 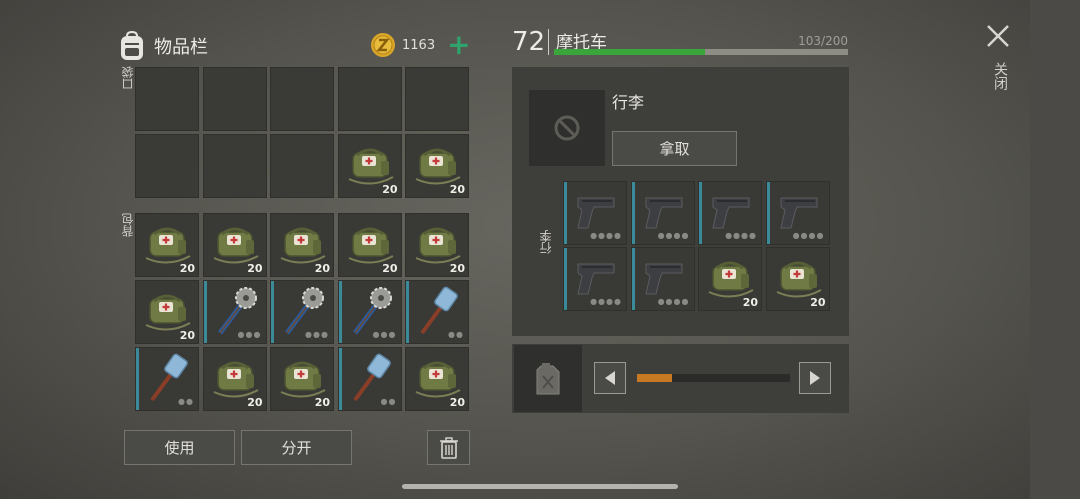 I want to click on home-indicator, so click(x=540, y=486).